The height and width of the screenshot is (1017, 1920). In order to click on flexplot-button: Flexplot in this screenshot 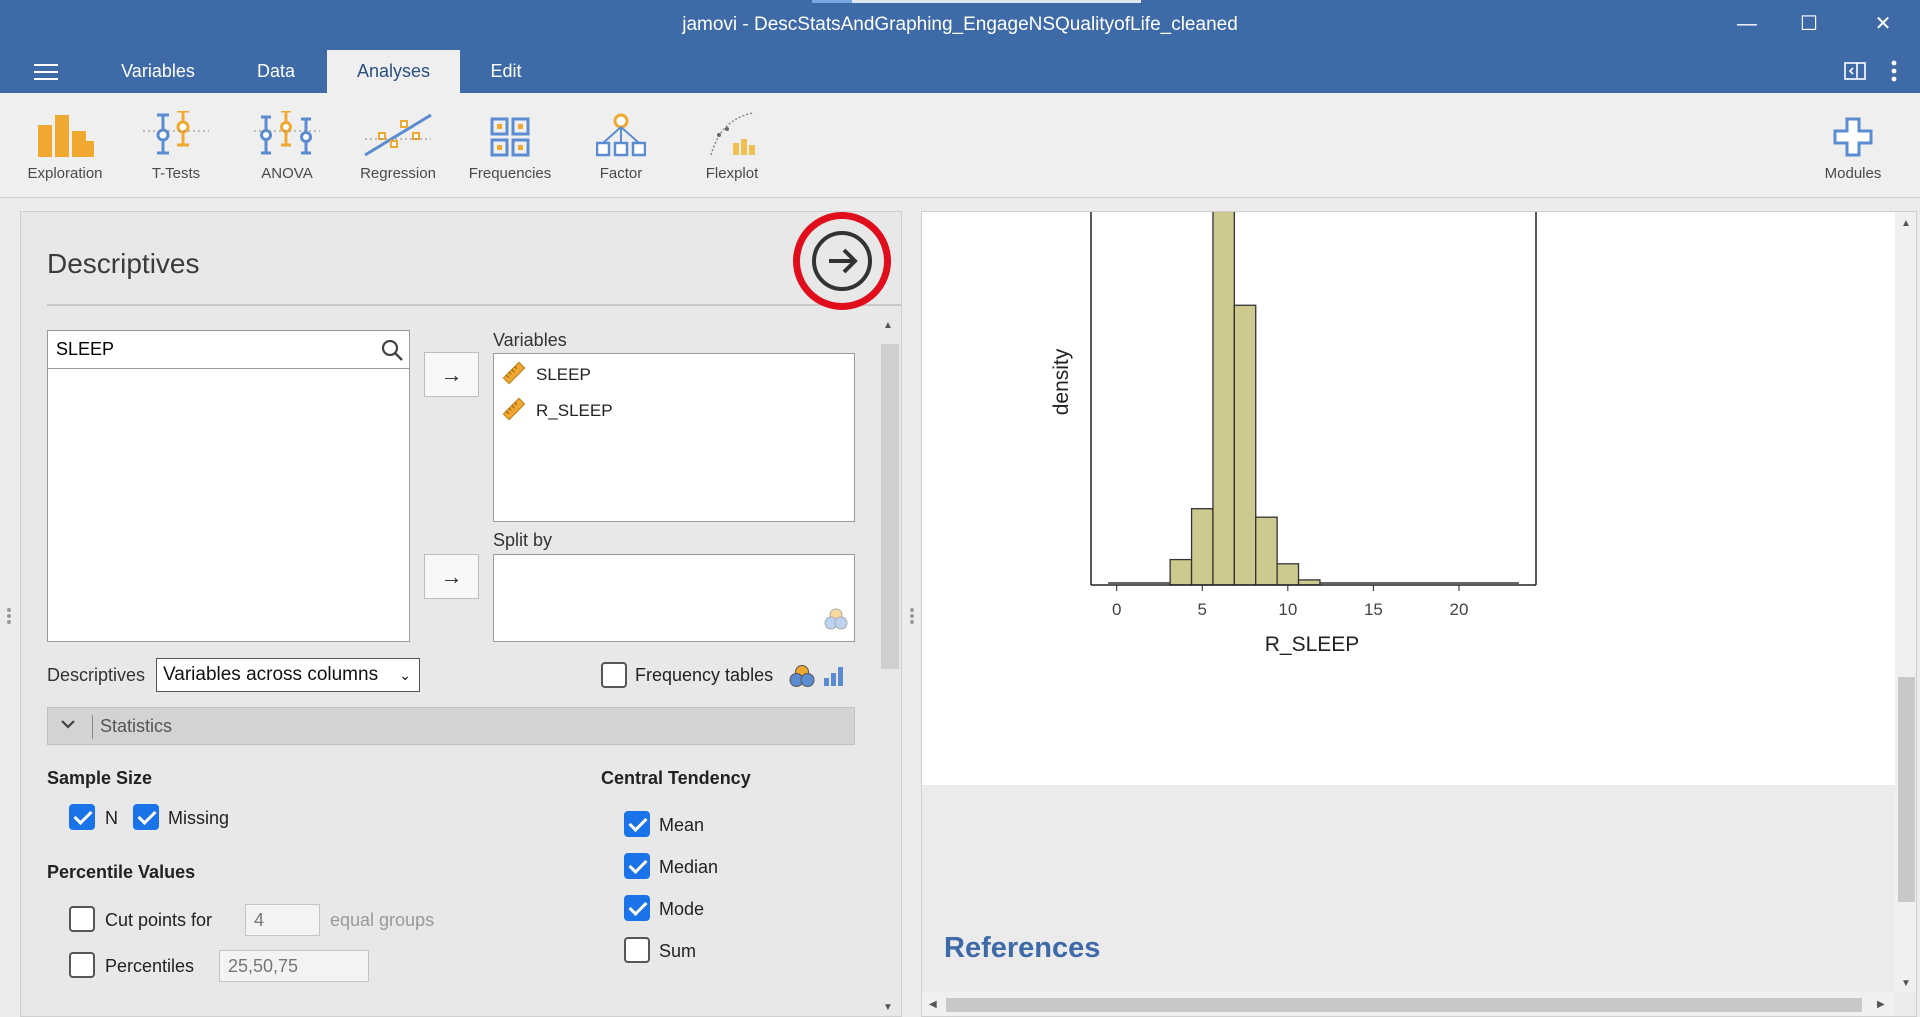, I will do `click(732, 145)`.